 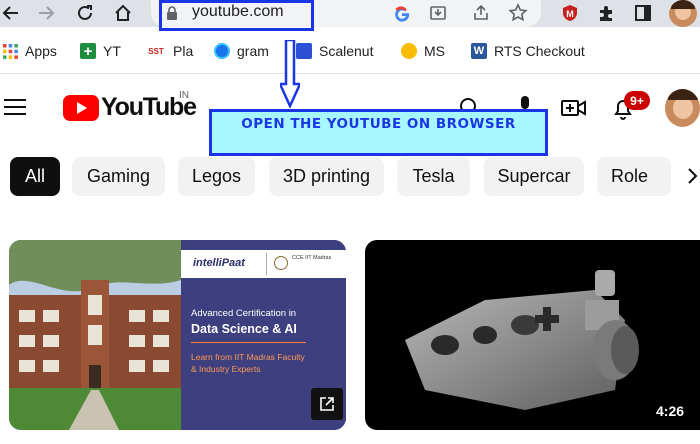 I want to click on bulb-icon, so click(x=409, y=51).